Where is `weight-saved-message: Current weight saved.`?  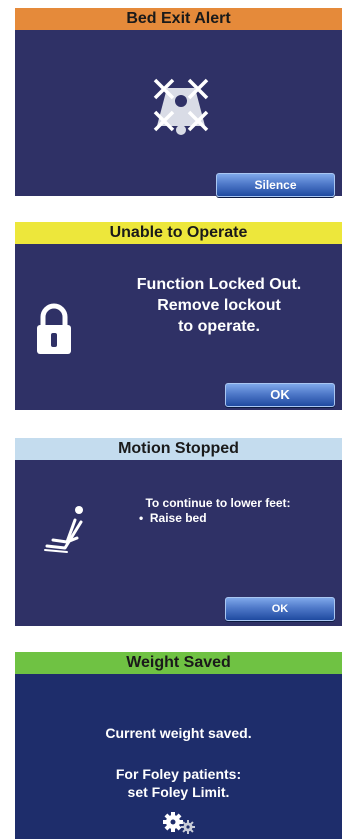
weight-saved-message: Current weight saved. is located at coordinates (178, 733).